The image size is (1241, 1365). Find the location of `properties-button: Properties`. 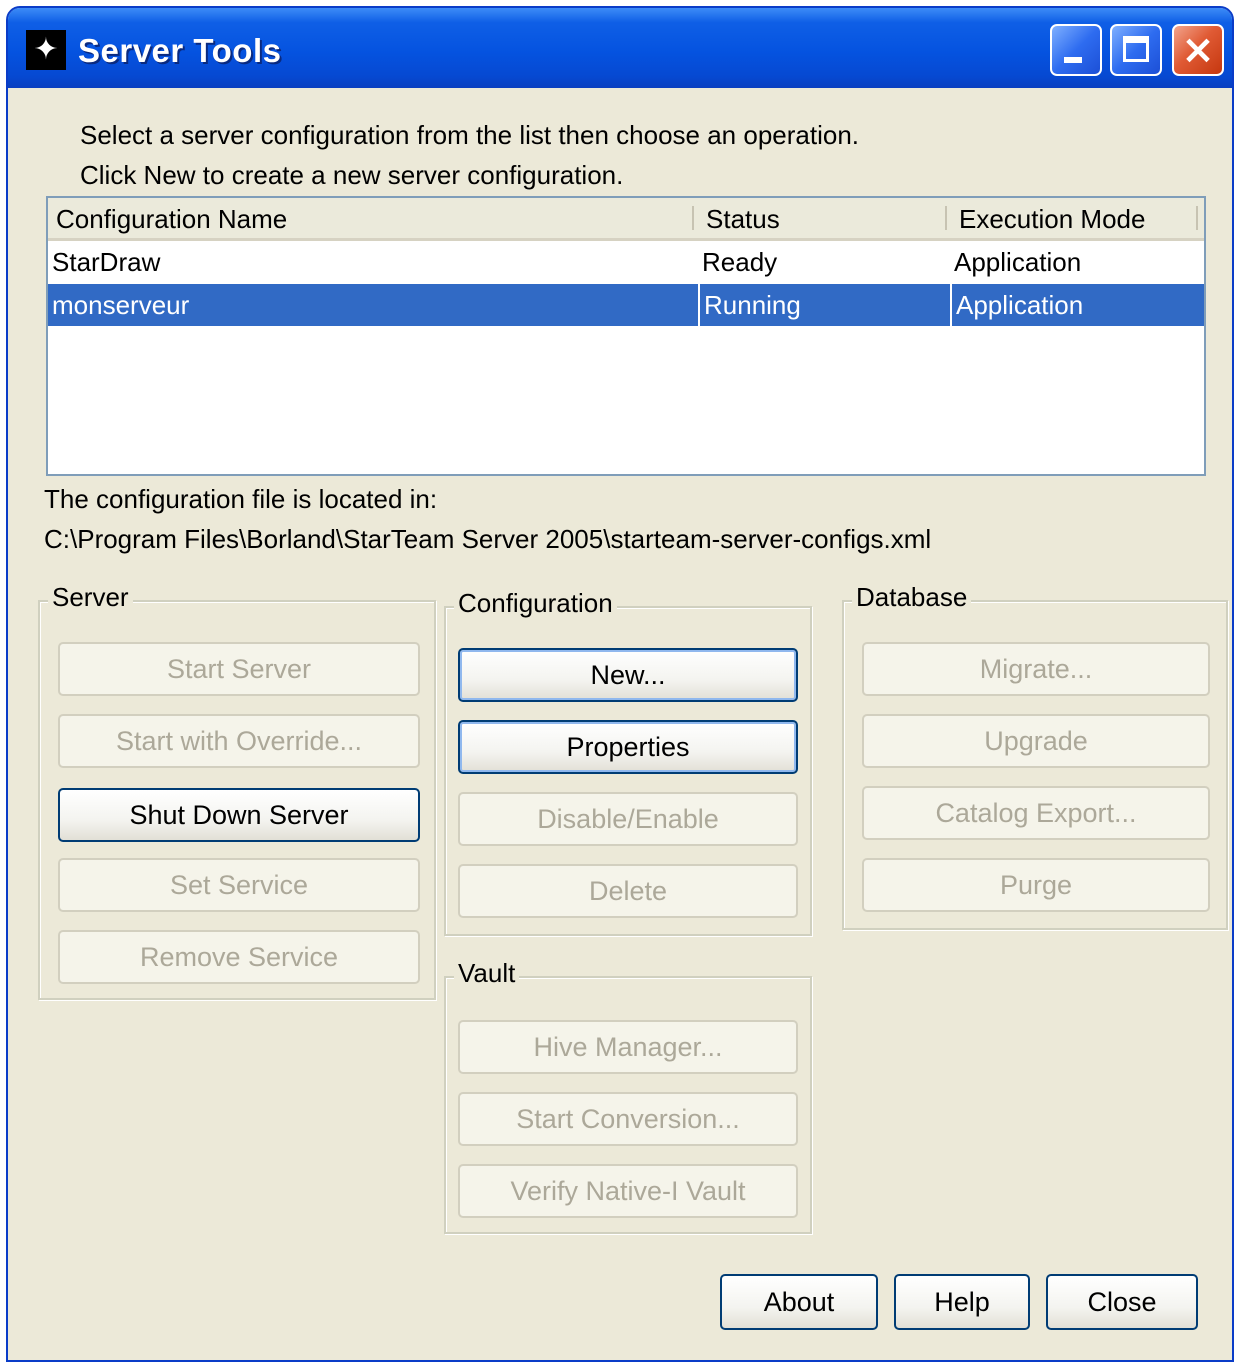

properties-button: Properties is located at coordinates (628, 747).